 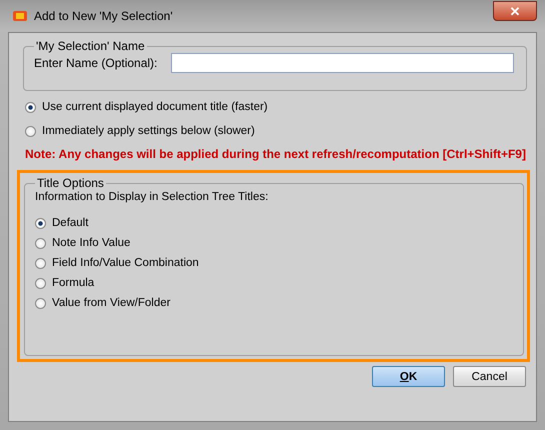 I want to click on caption-text: Information to Display in Selection Tree Titles:, so click(x=152, y=197).